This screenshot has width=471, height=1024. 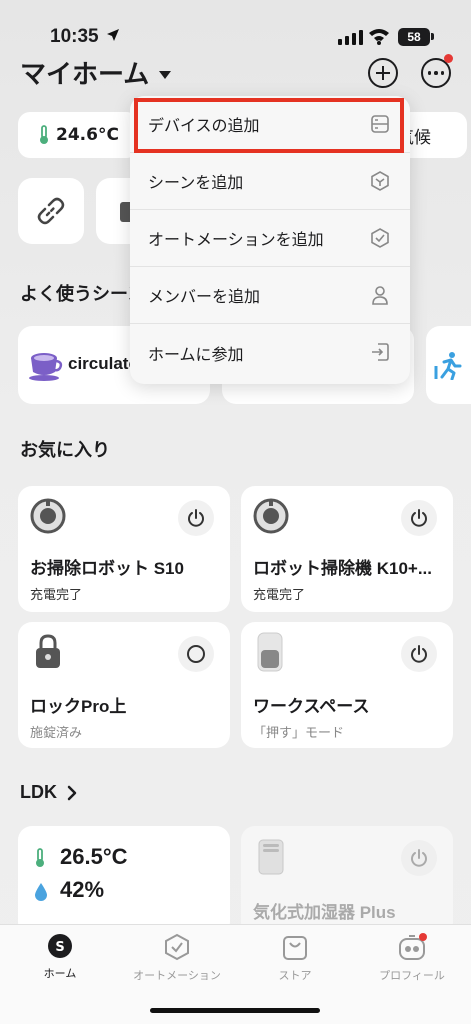 I want to click on link-icon, so click(x=51, y=211).